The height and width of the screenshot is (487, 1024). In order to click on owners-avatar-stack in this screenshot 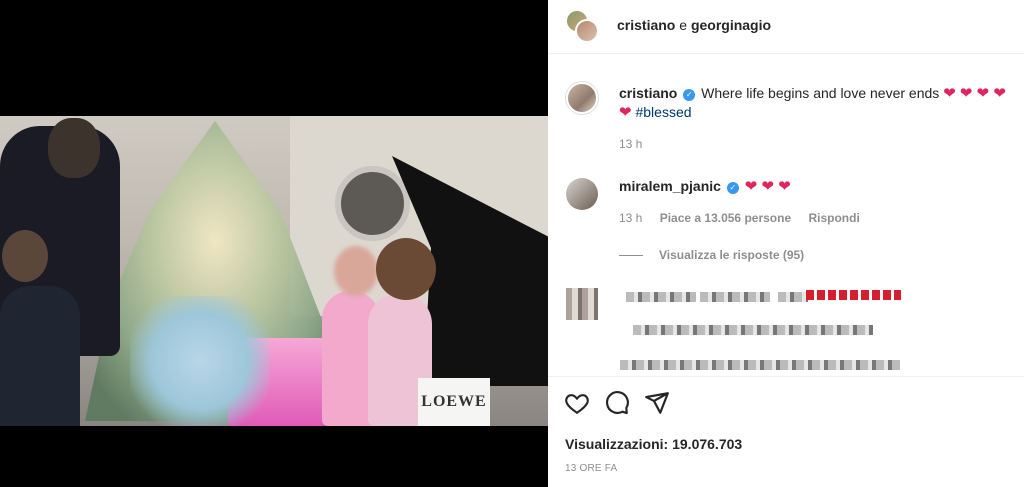, I will do `click(583, 27)`.